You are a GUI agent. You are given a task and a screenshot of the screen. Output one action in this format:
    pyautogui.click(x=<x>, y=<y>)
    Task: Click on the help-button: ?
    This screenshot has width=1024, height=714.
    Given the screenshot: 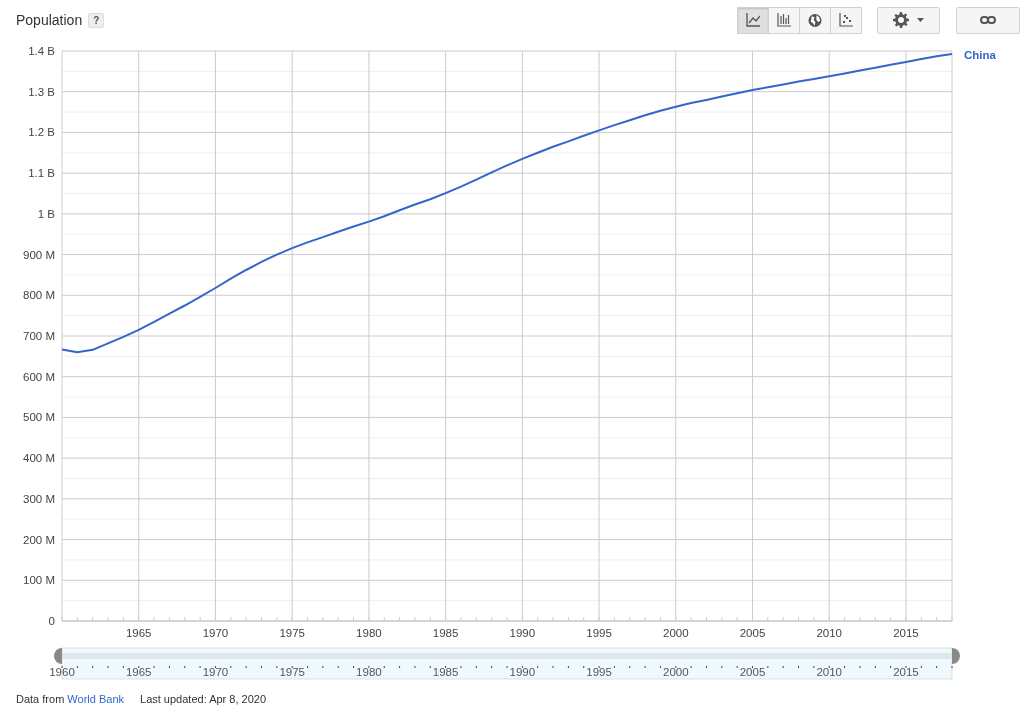 What is the action you would take?
    pyautogui.click(x=96, y=20)
    